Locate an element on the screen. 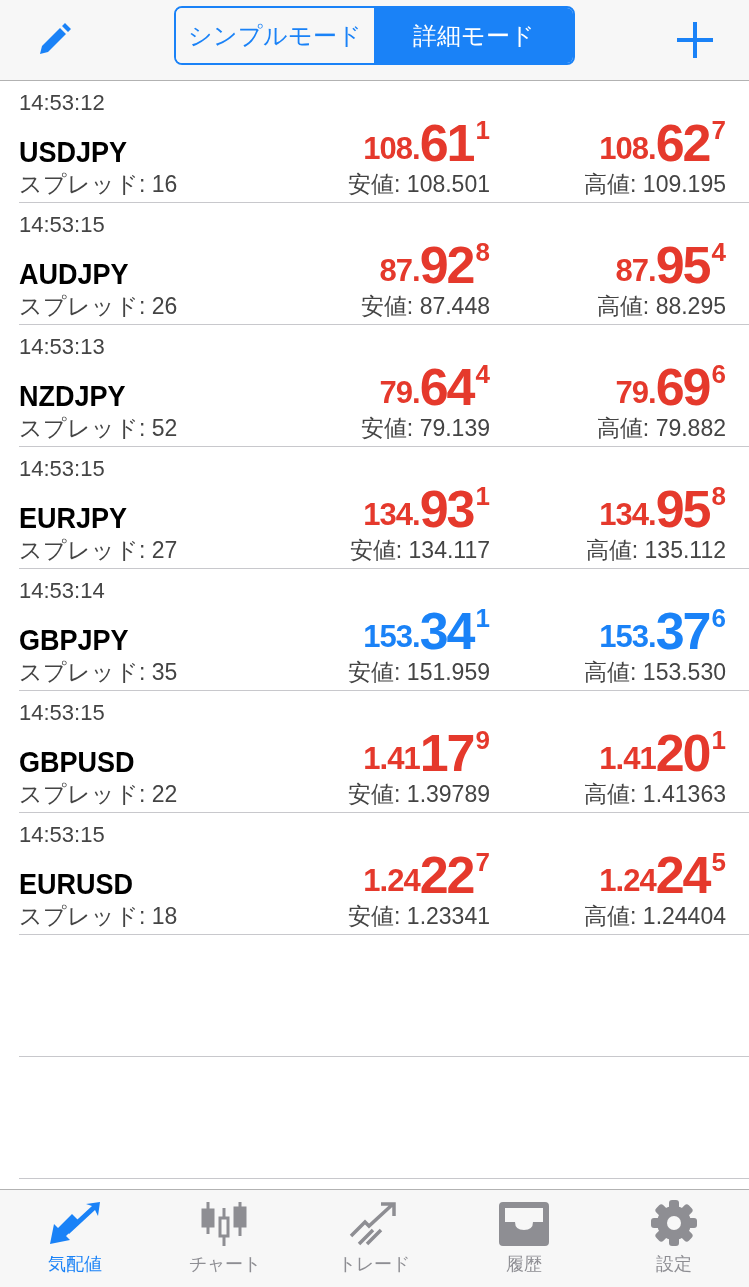 This screenshot has height=1287, width=749. quote-time: 14:53:14 is located at coordinates (62, 590).